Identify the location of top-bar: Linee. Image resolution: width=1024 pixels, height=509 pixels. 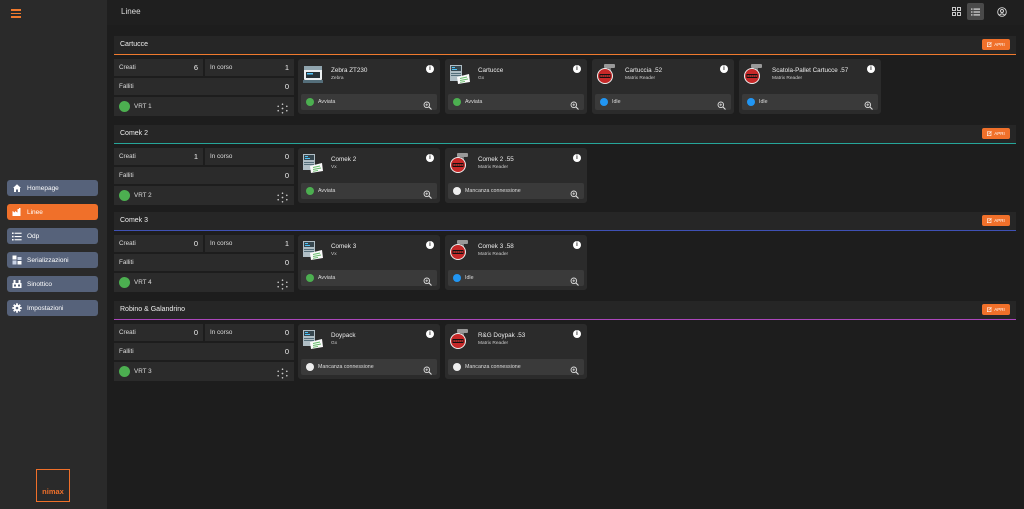
(565, 12).